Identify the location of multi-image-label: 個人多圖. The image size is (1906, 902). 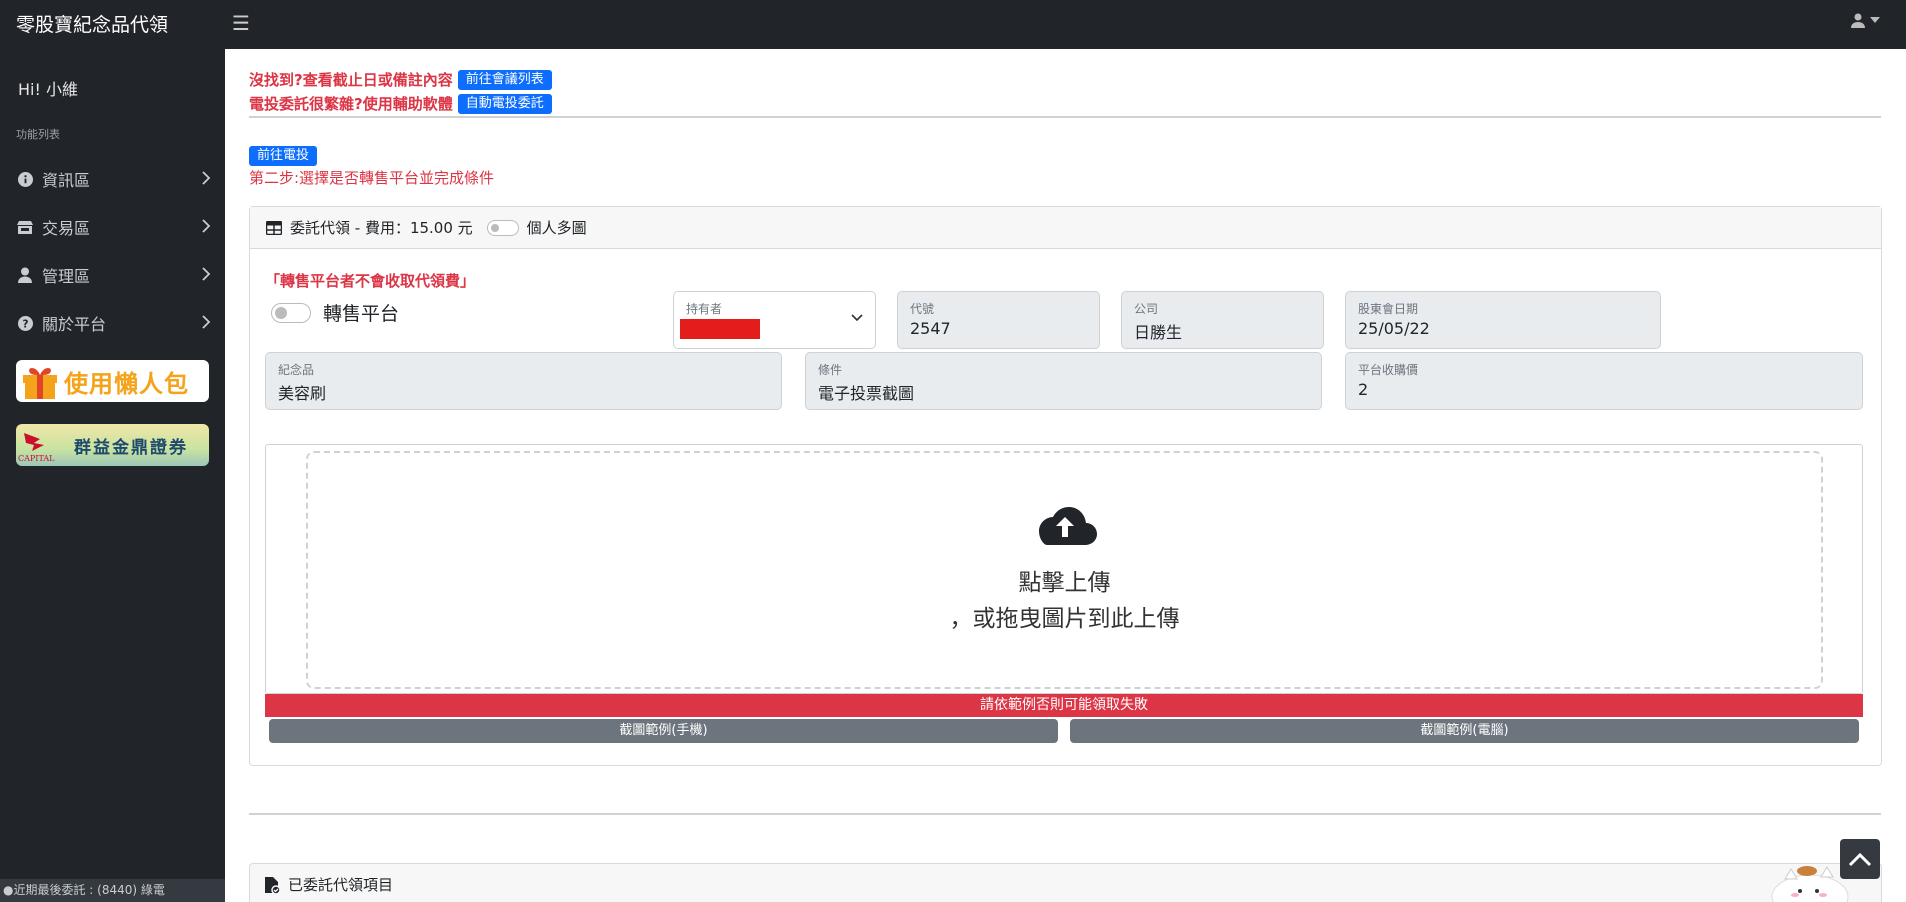
(556, 228).